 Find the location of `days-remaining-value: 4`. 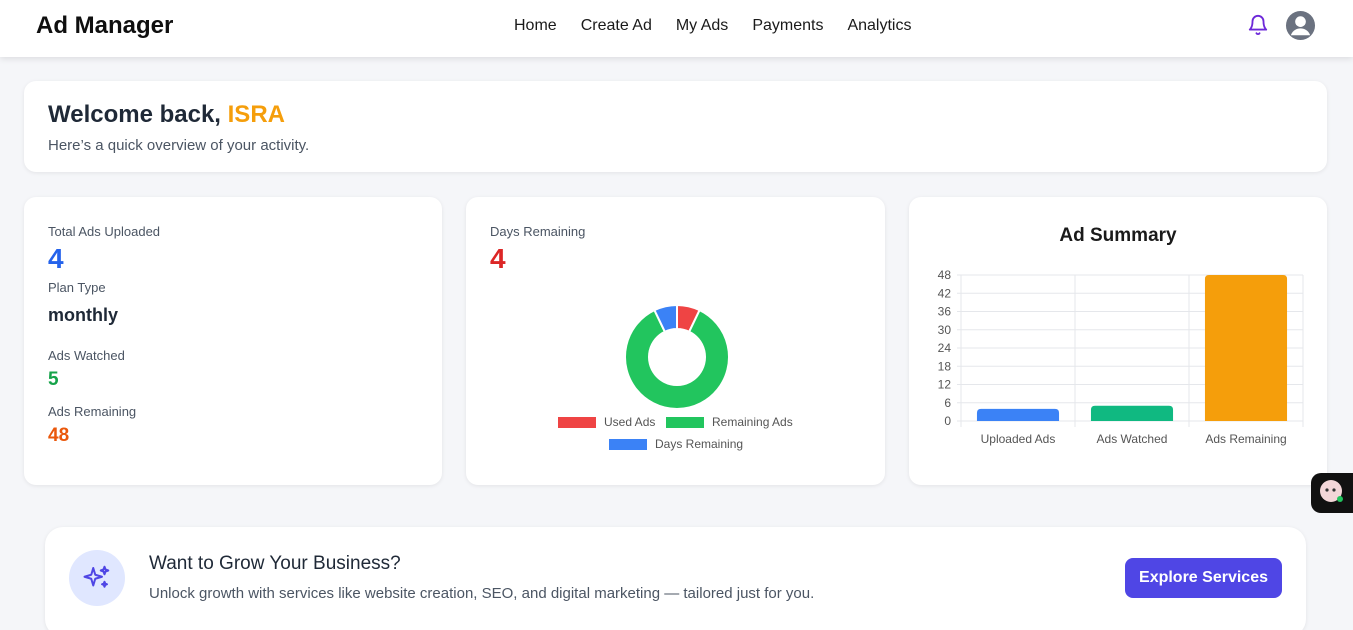

days-remaining-value: 4 is located at coordinates (498, 258).